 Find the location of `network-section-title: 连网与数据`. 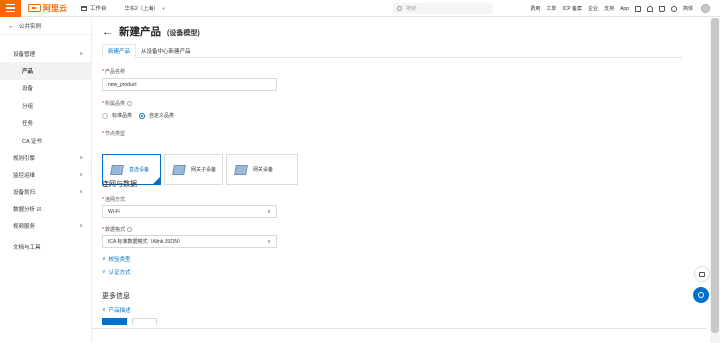

network-section-title: 连网与数据 is located at coordinates (119, 184).